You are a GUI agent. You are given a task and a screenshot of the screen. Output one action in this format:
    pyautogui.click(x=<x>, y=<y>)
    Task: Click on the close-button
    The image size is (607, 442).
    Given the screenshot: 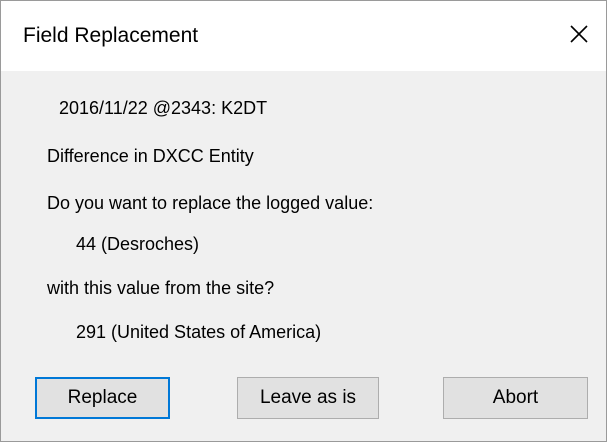 What is the action you would take?
    pyautogui.click(x=579, y=34)
    